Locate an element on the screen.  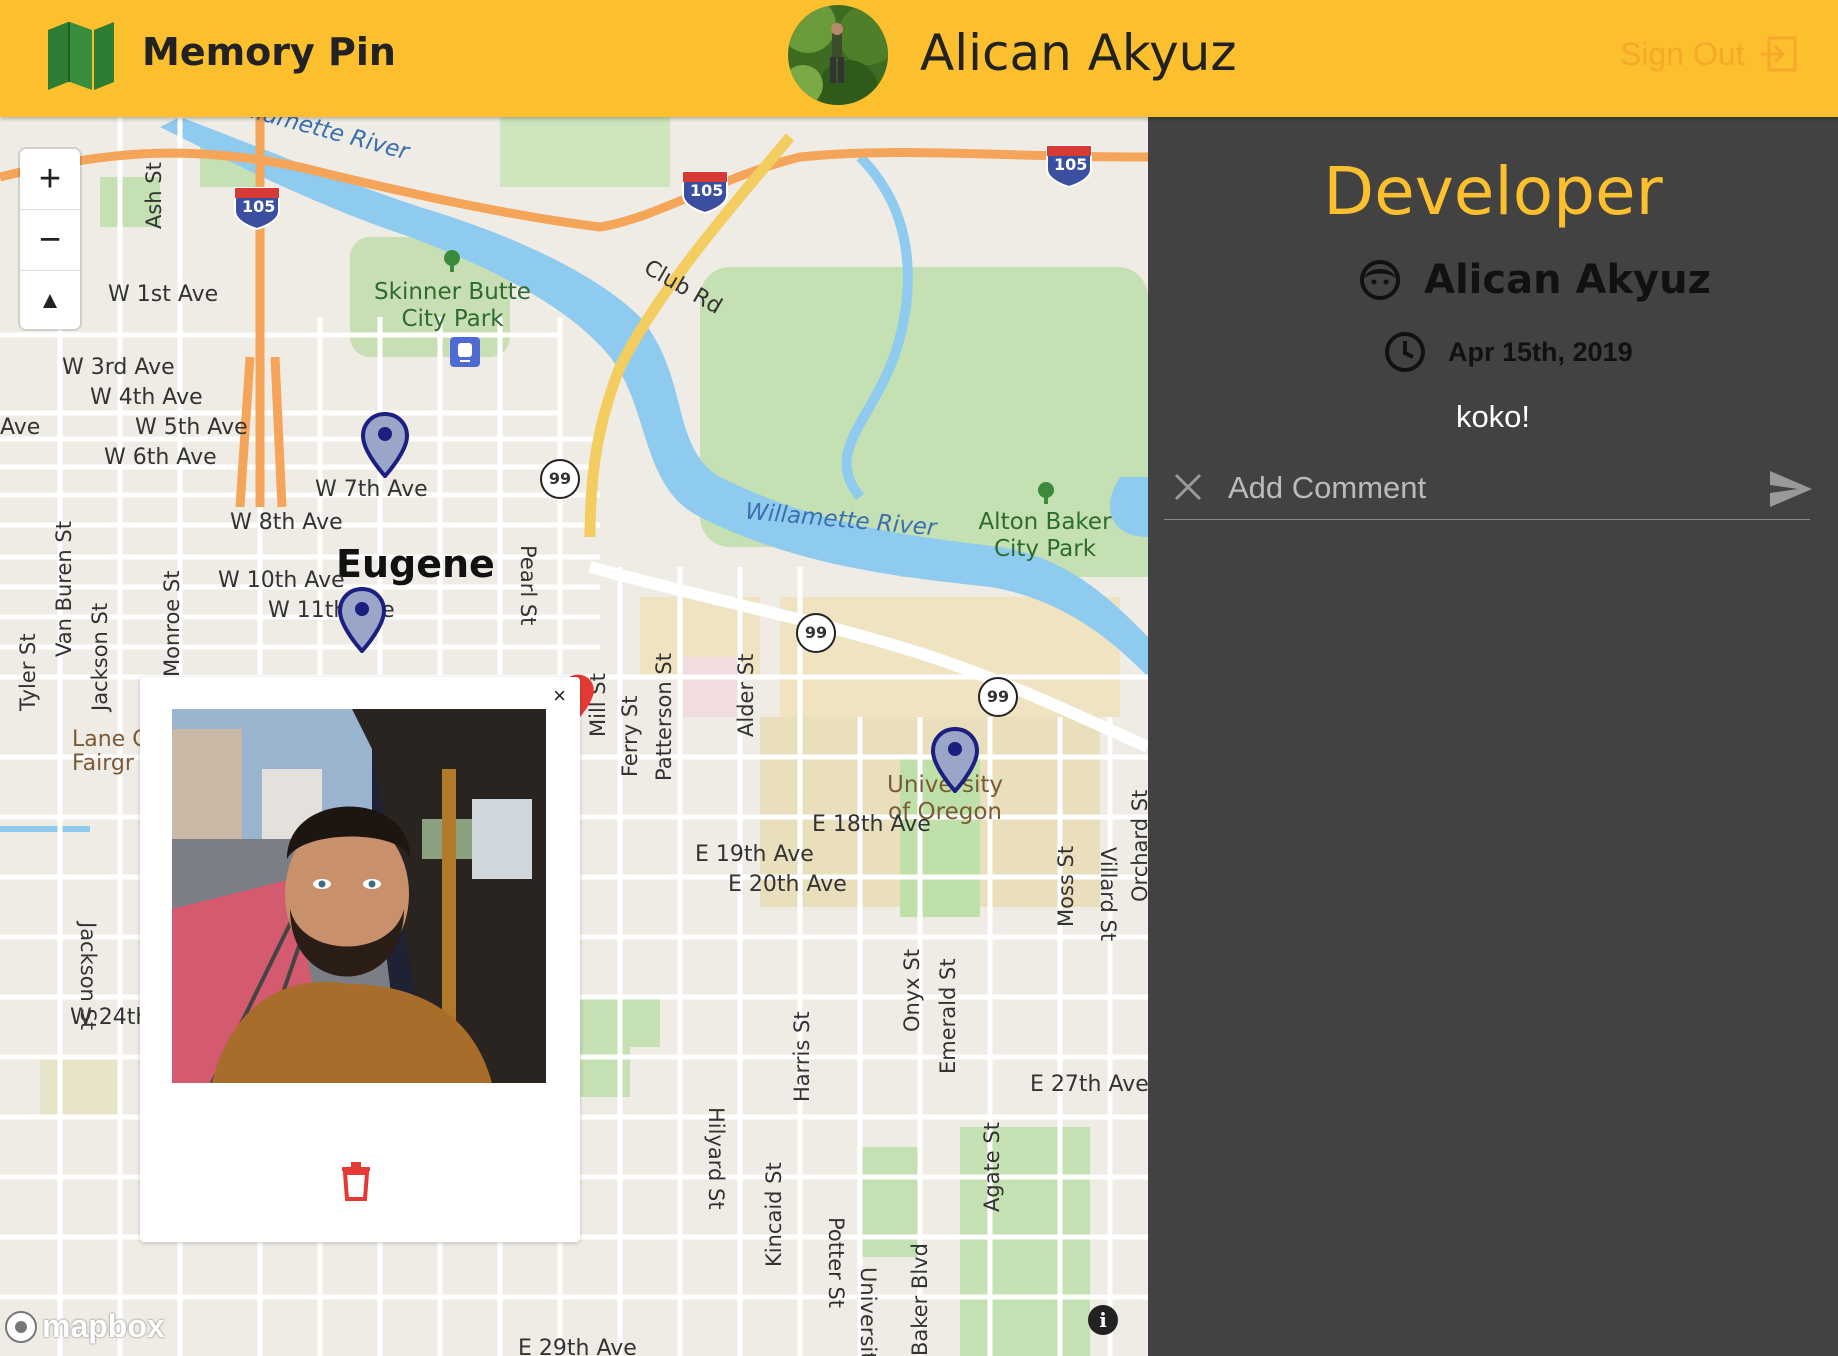
street-label: E 29th Ave is located at coordinates (577, 1346).